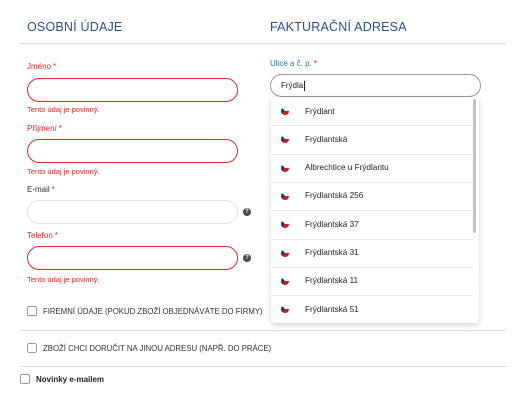  Describe the element at coordinates (326, 139) in the screenshot. I see `suggestion-label: Frýdlantská` at that location.